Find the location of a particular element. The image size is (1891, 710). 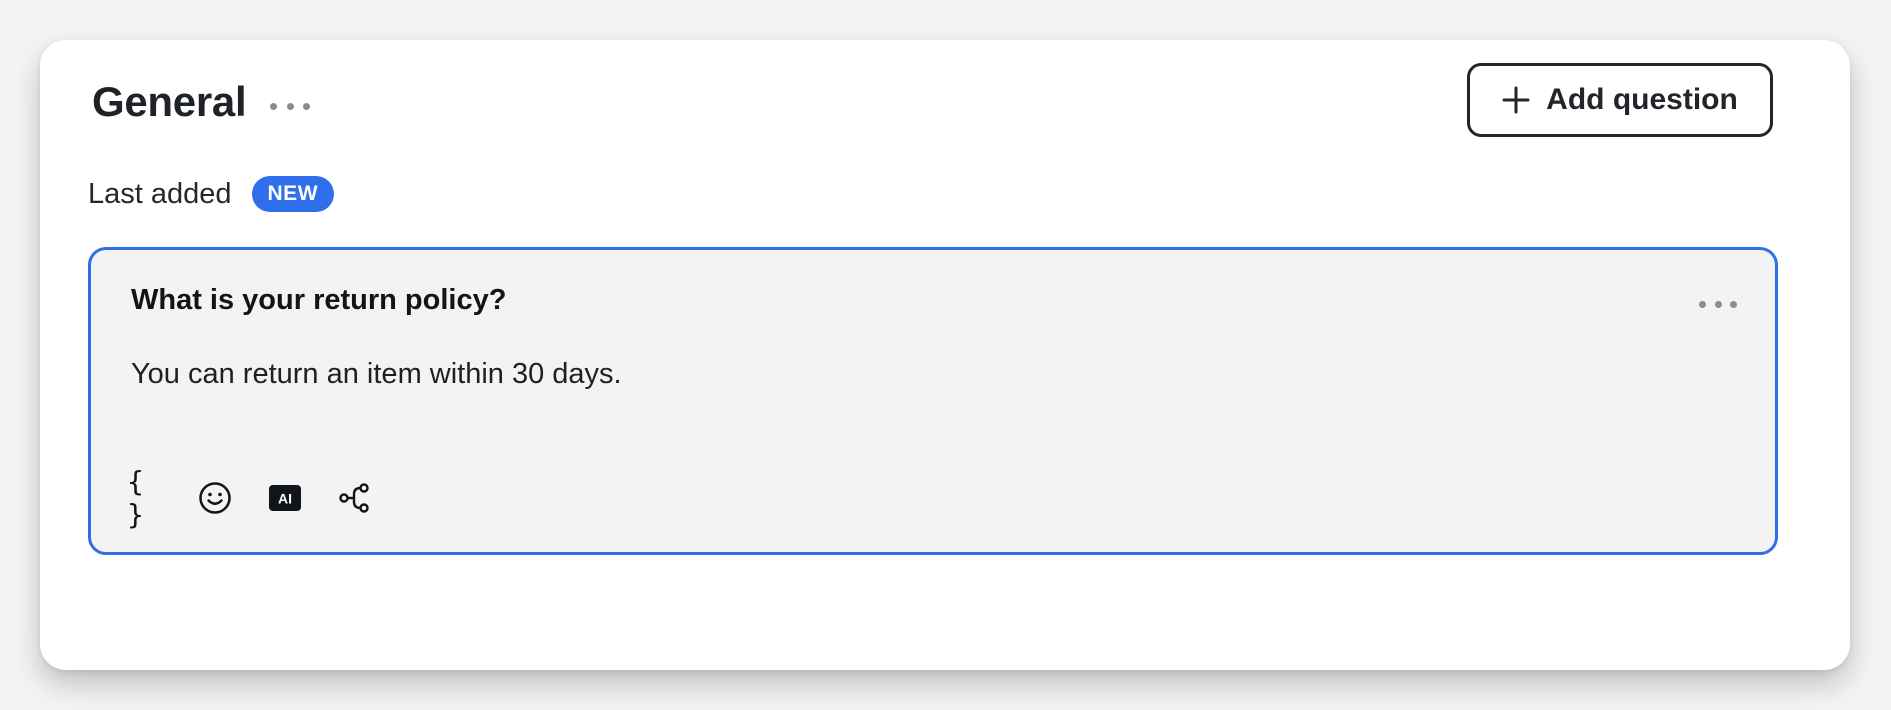

section-more-icon is located at coordinates (290, 106).